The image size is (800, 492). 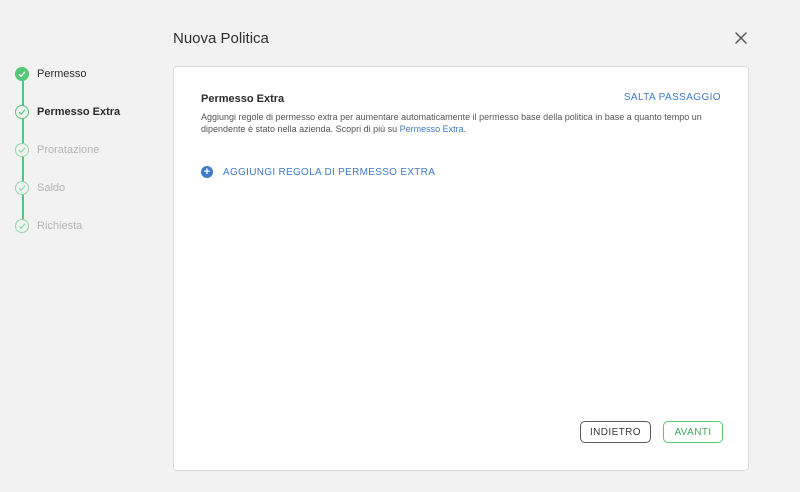 What do you see at coordinates (615, 432) in the screenshot?
I see `back-button: INDIETRO` at bounding box center [615, 432].